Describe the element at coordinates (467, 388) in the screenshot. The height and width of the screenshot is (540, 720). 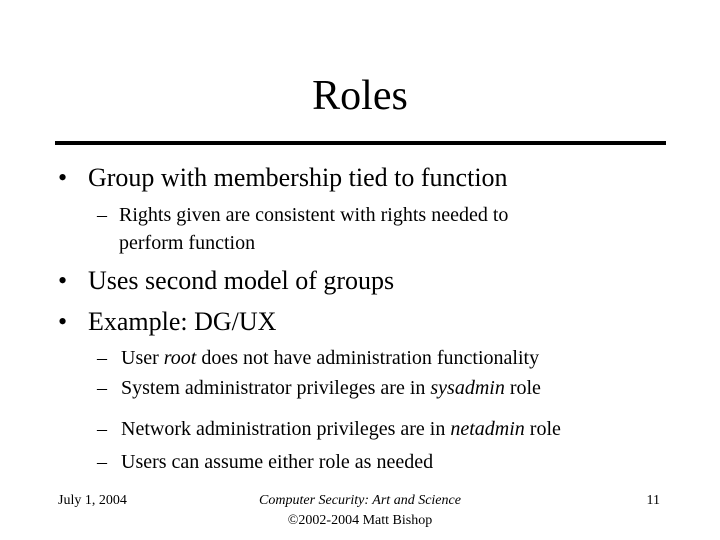
I see `emphasis: sysadmin` at that location.